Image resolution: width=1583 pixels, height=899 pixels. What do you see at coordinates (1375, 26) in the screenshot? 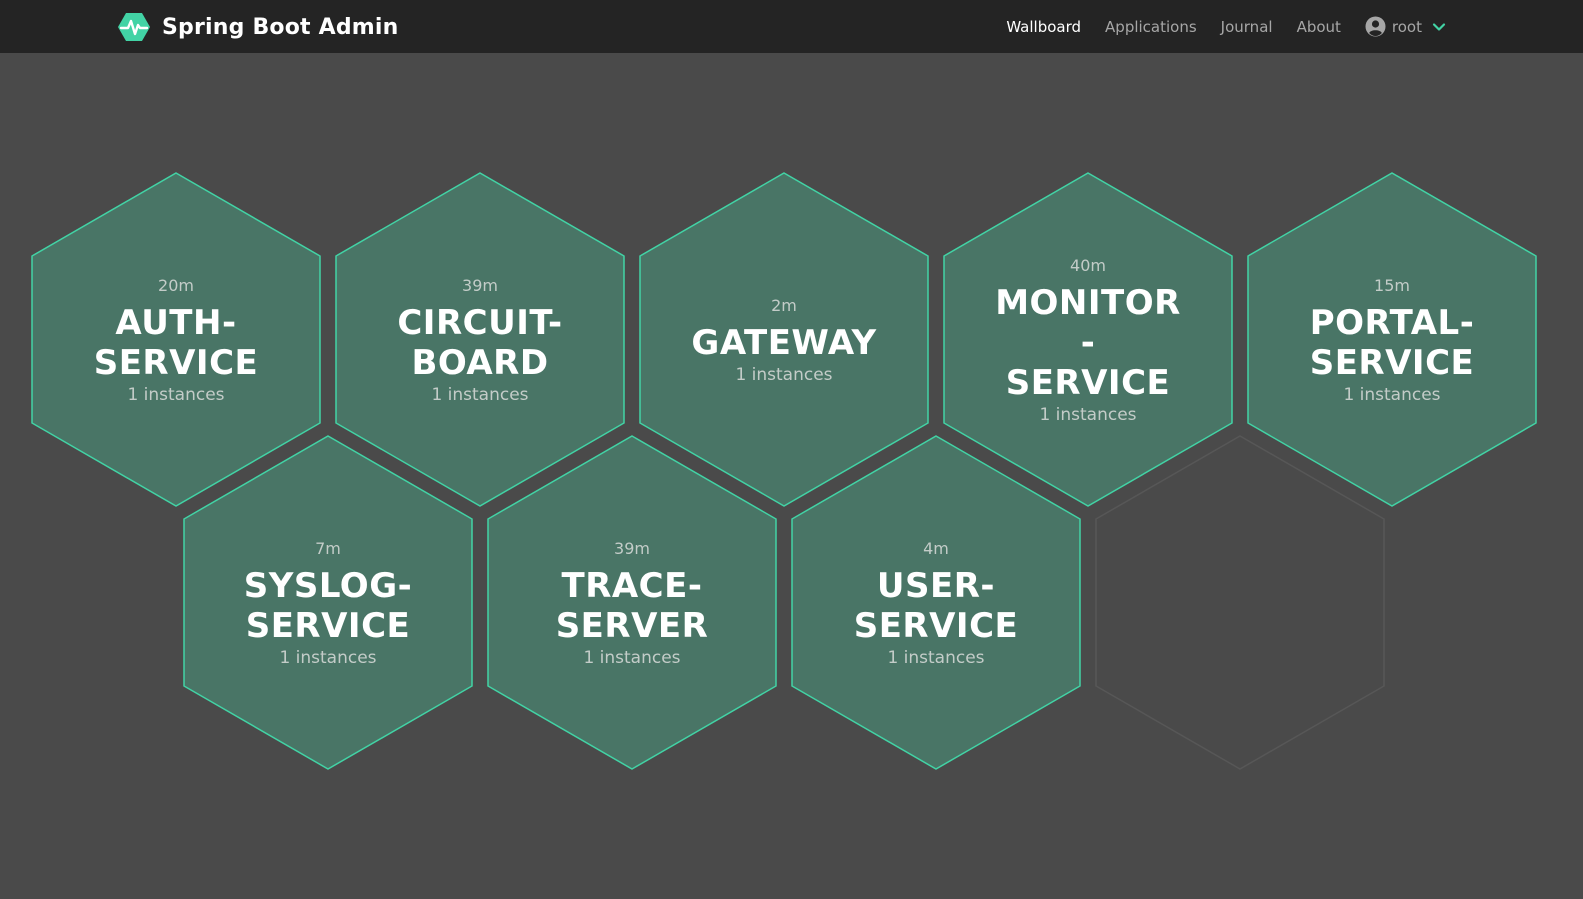
I see `user-circle-icon` at bounding box center [1375, 26].